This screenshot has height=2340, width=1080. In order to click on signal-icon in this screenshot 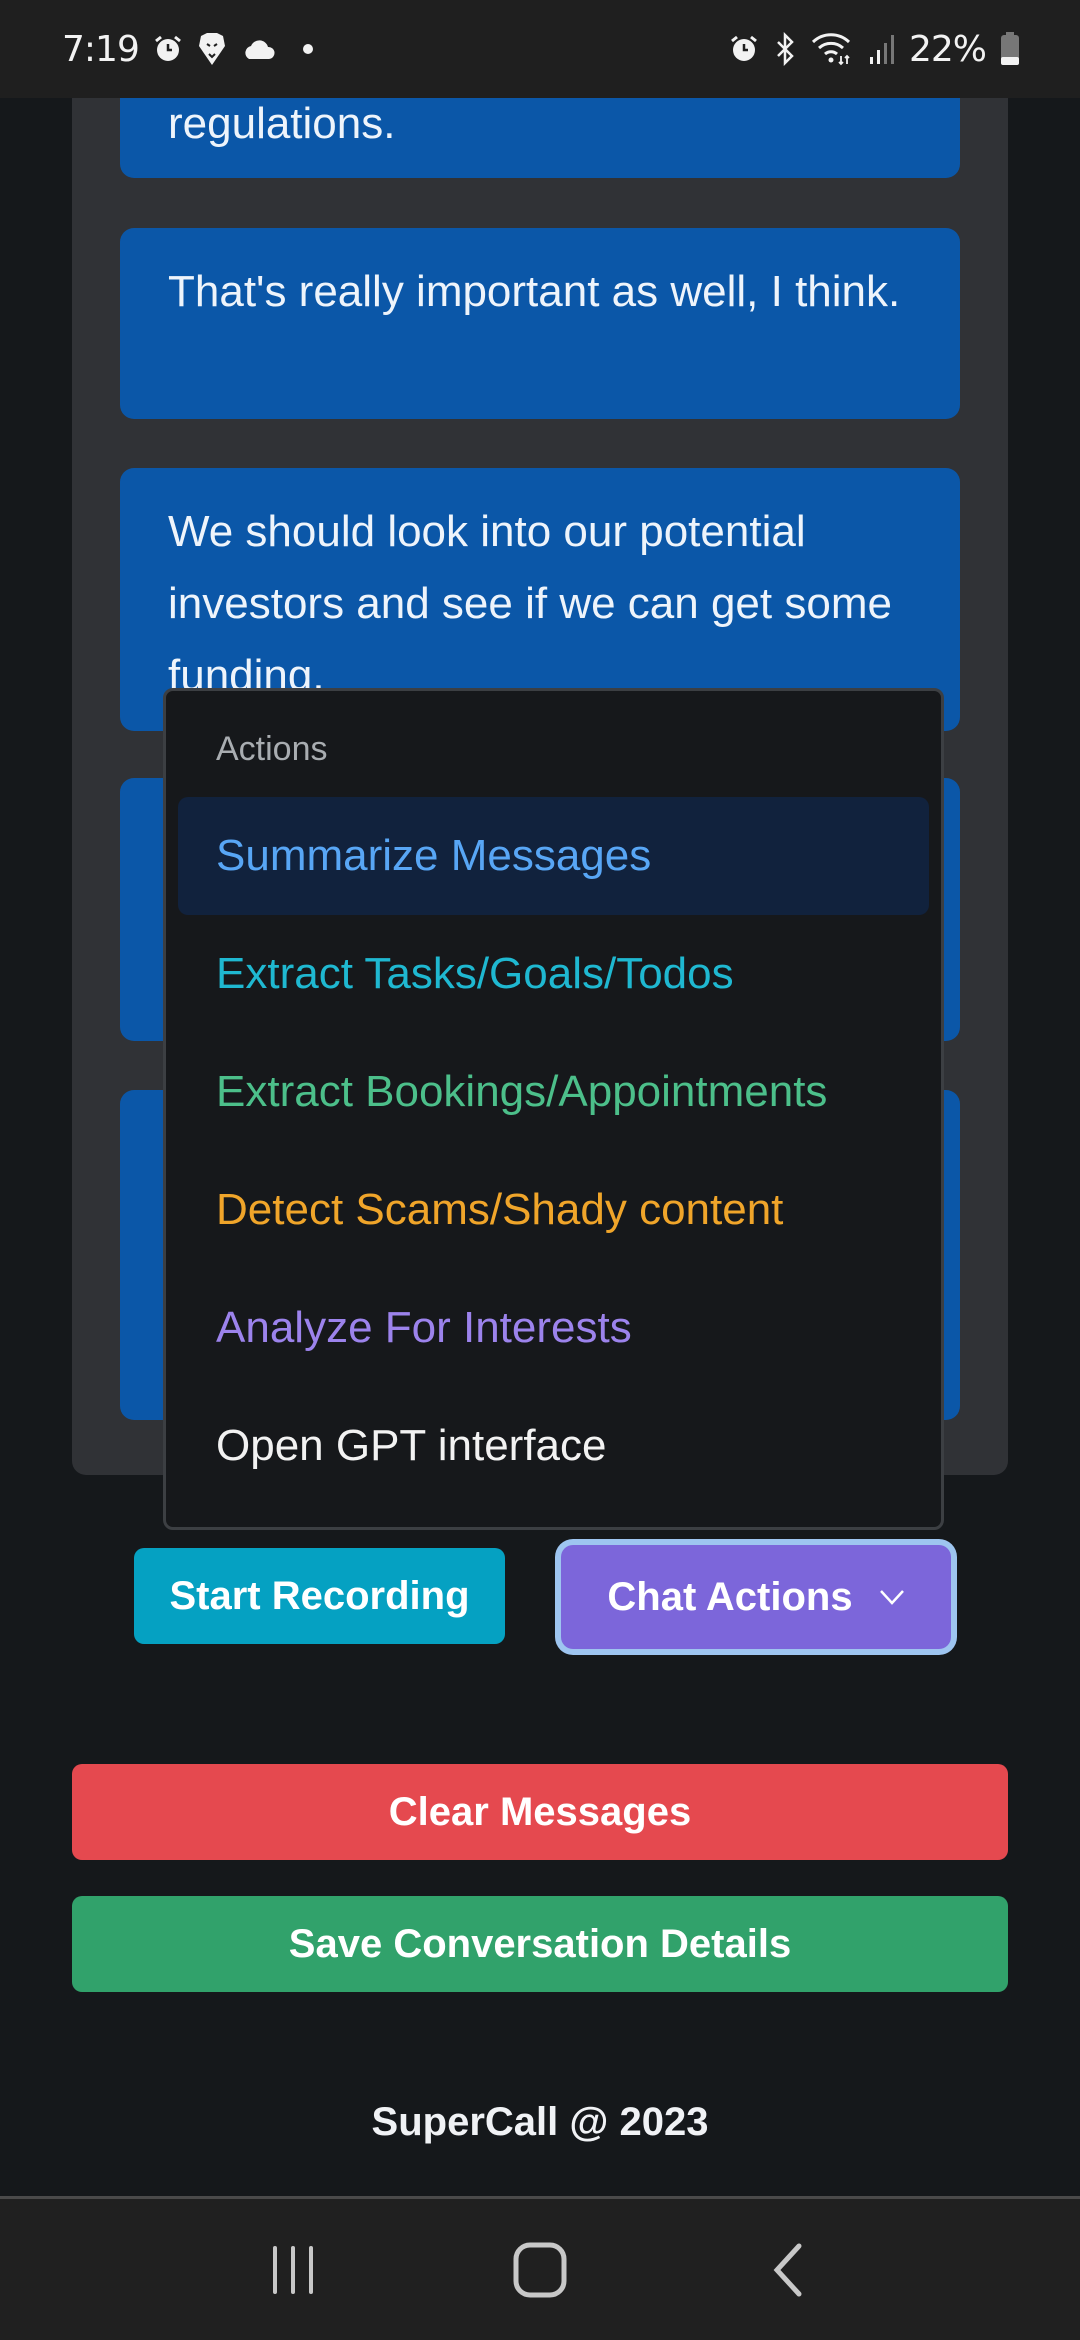, I will do `click(882, 49)`.